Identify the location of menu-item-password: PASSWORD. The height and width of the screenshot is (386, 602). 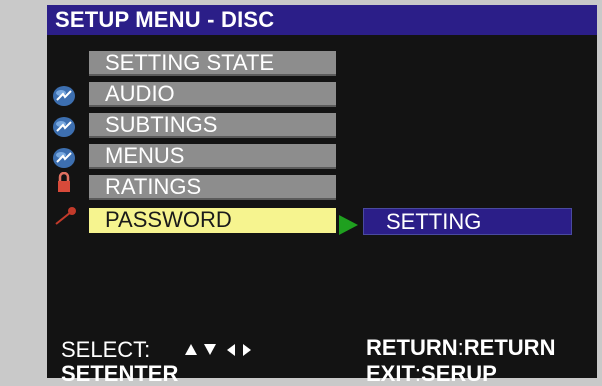
(212, 220).